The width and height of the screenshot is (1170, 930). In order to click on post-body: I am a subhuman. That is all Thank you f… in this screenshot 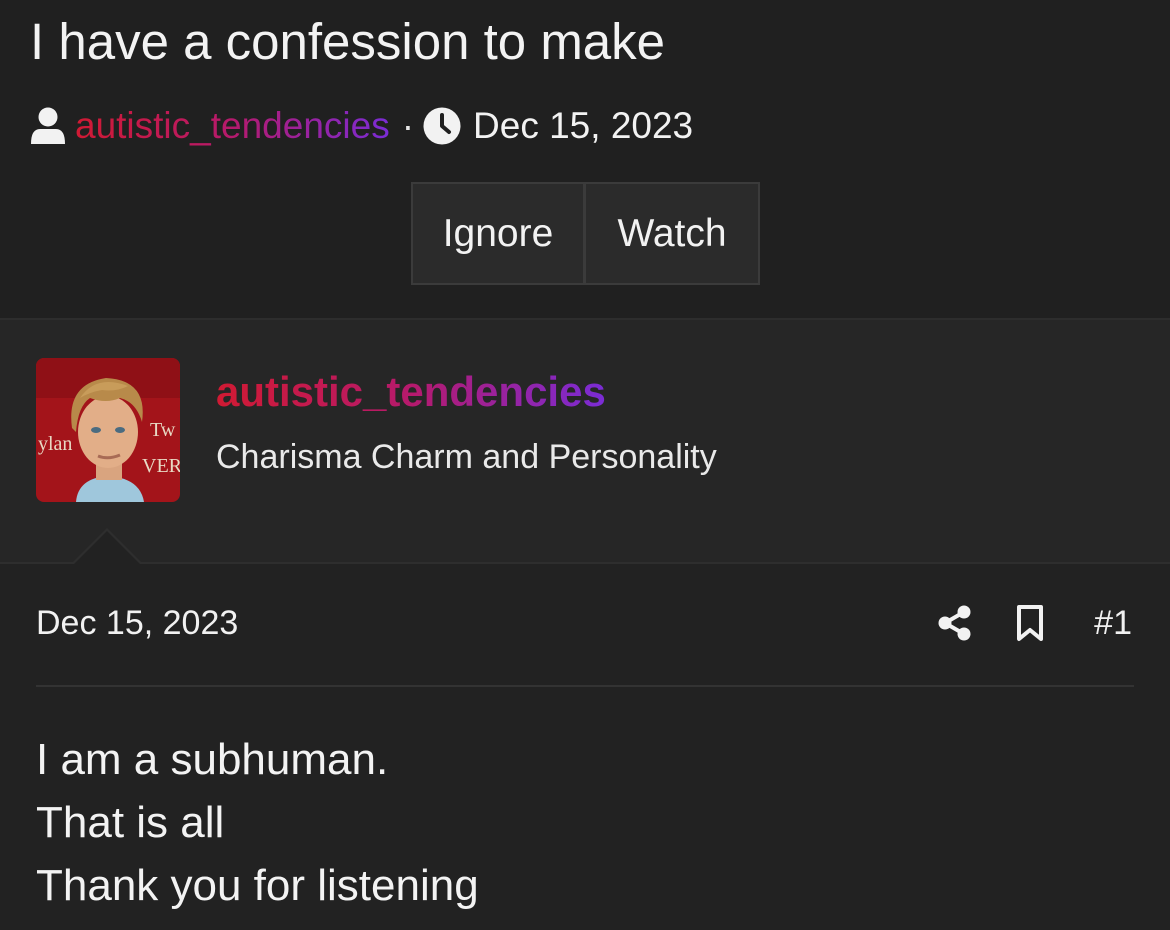, I will do `click(257, 822)`.